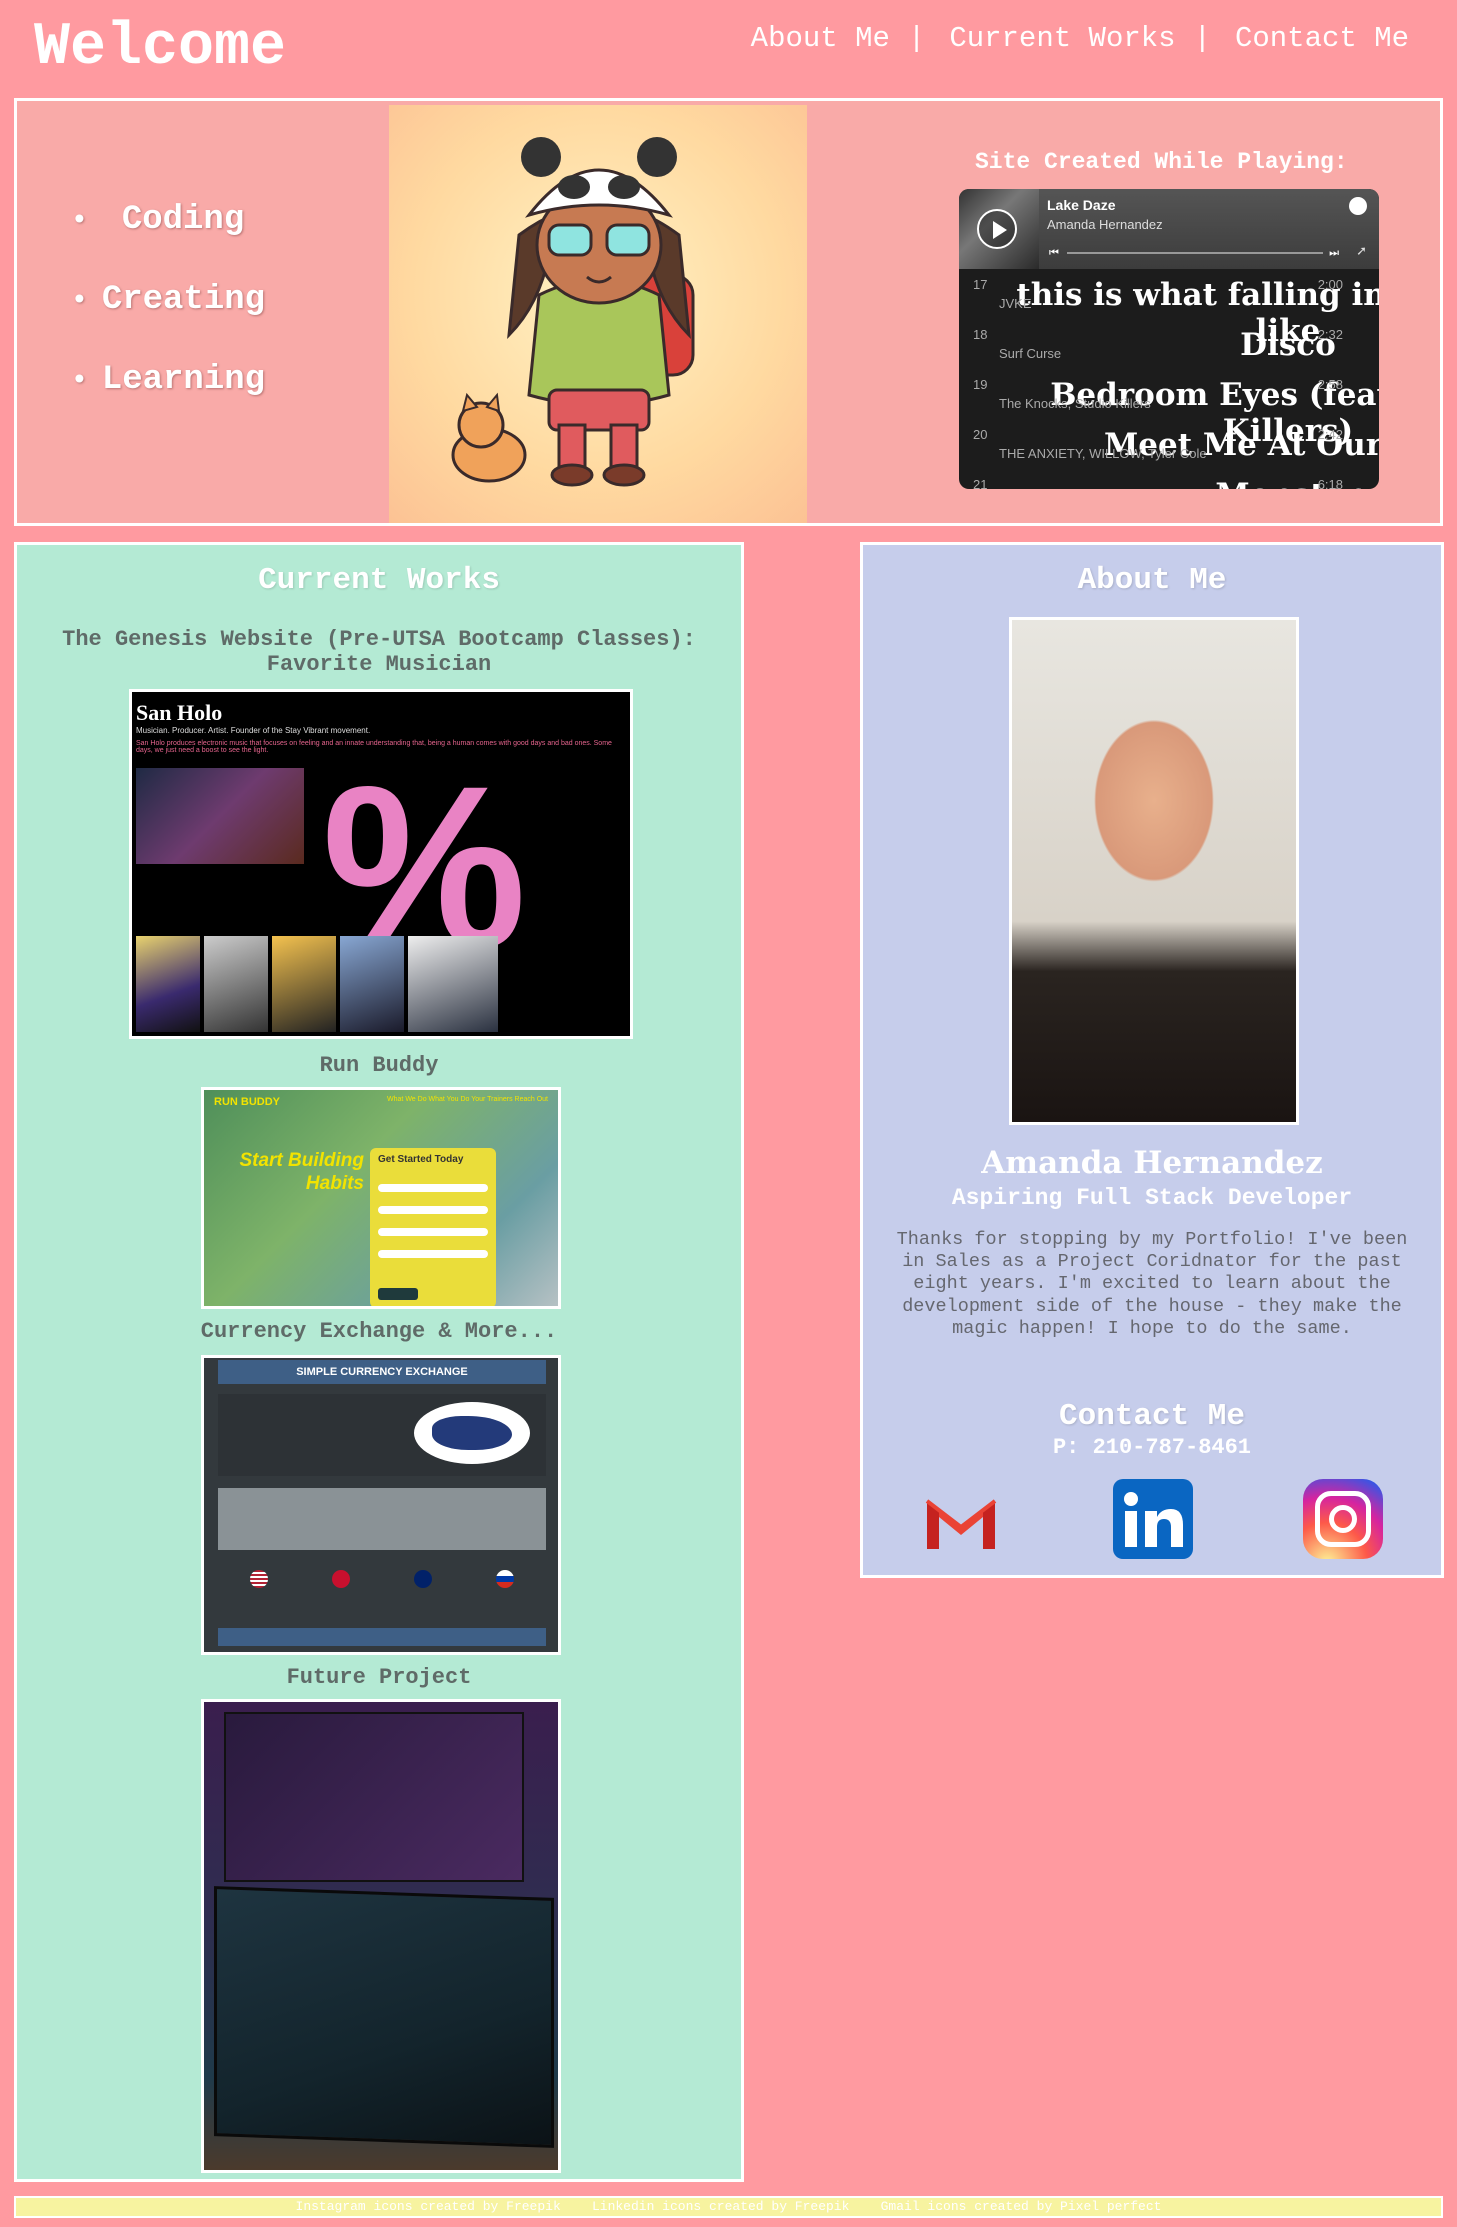  I want to click on track-number: 18, so click(980, 334).